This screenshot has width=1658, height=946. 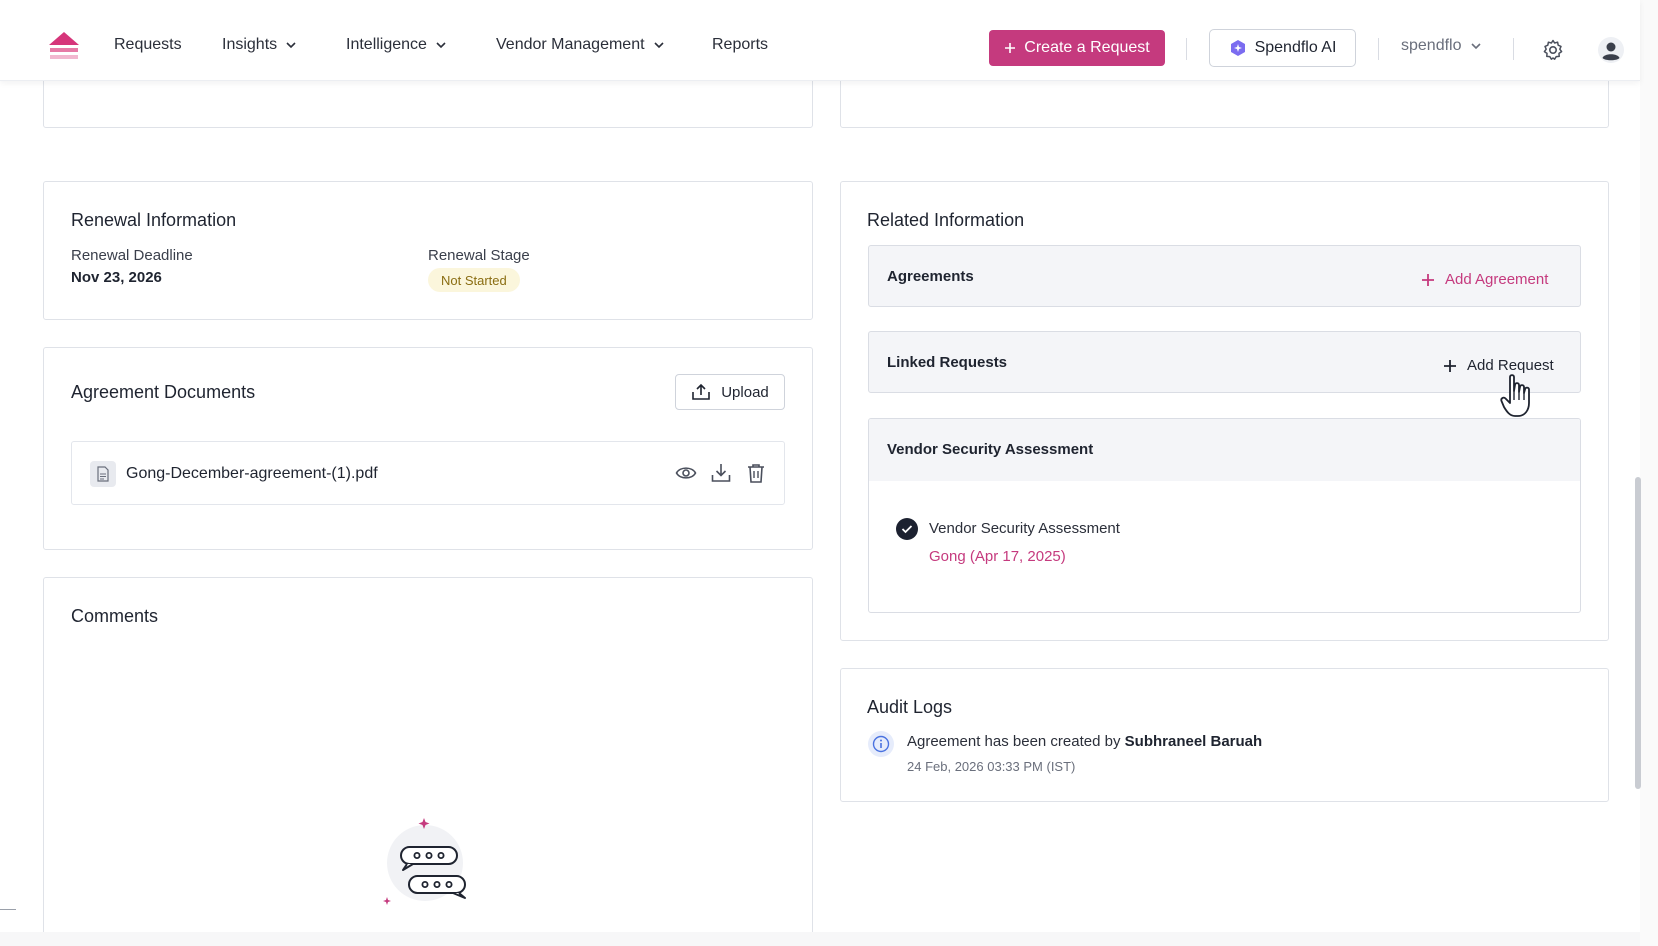 What do you see at coordinates (1087, 47) in the screenshot?
I see `create-request-label: Create a Request` at bounding box center [1087, 47].